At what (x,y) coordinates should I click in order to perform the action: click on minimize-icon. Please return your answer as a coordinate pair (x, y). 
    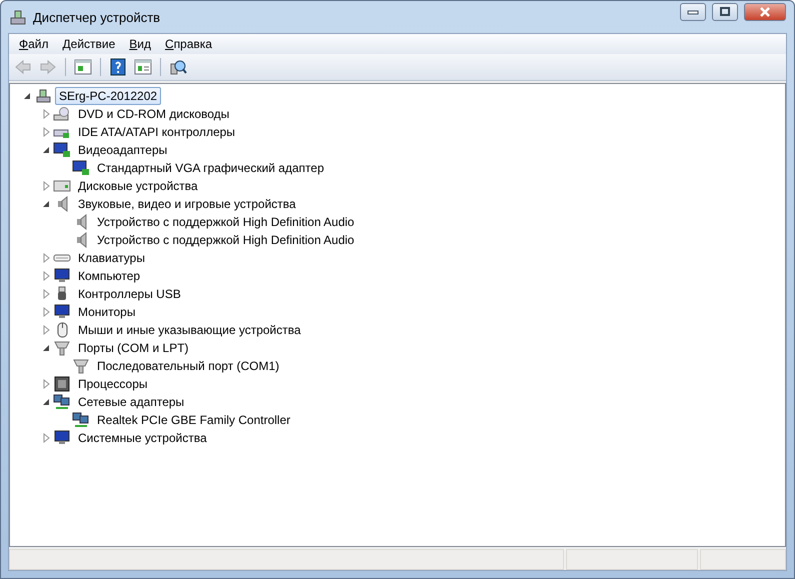
    Looking at the image, I should click on (693, 12).